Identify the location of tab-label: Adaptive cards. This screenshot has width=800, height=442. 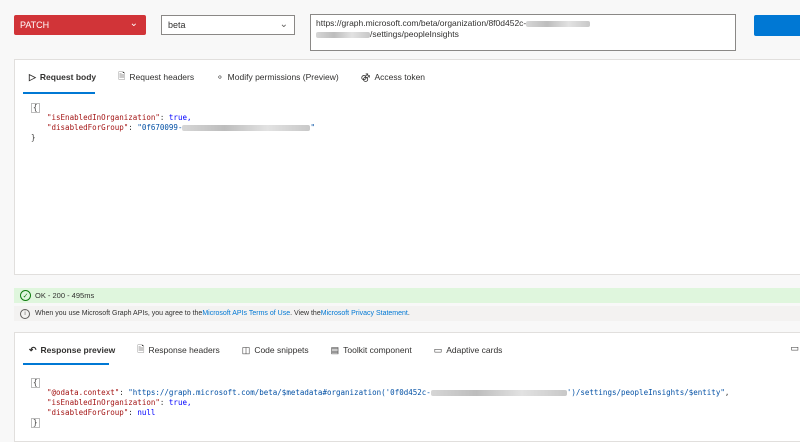
(474, 350).